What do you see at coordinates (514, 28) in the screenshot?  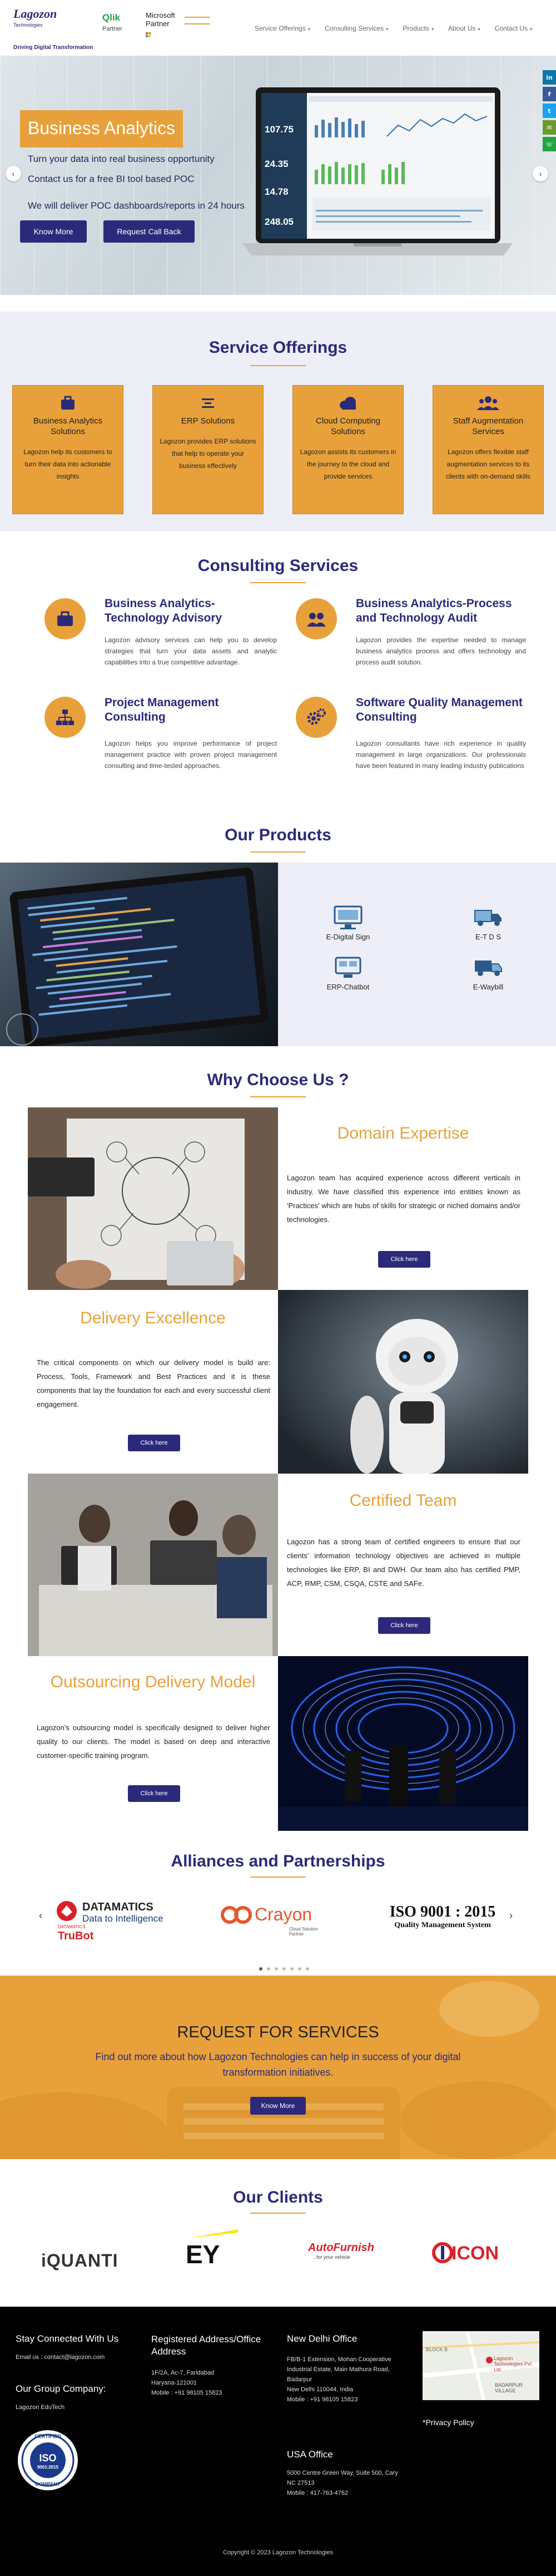 I see `nav-contact-us: Contact Us ▾` at bounding box center [514, 28].